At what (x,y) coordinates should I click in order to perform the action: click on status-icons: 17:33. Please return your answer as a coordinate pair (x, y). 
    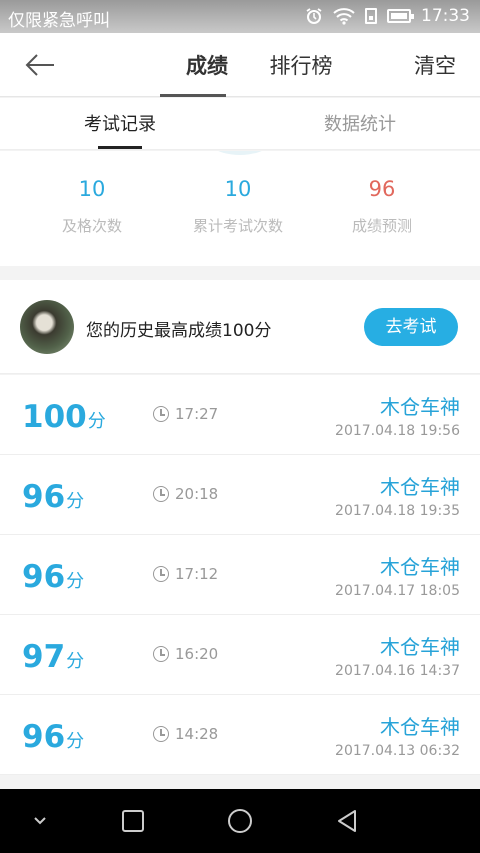
    Looking at the image, I should click on (387, 16).